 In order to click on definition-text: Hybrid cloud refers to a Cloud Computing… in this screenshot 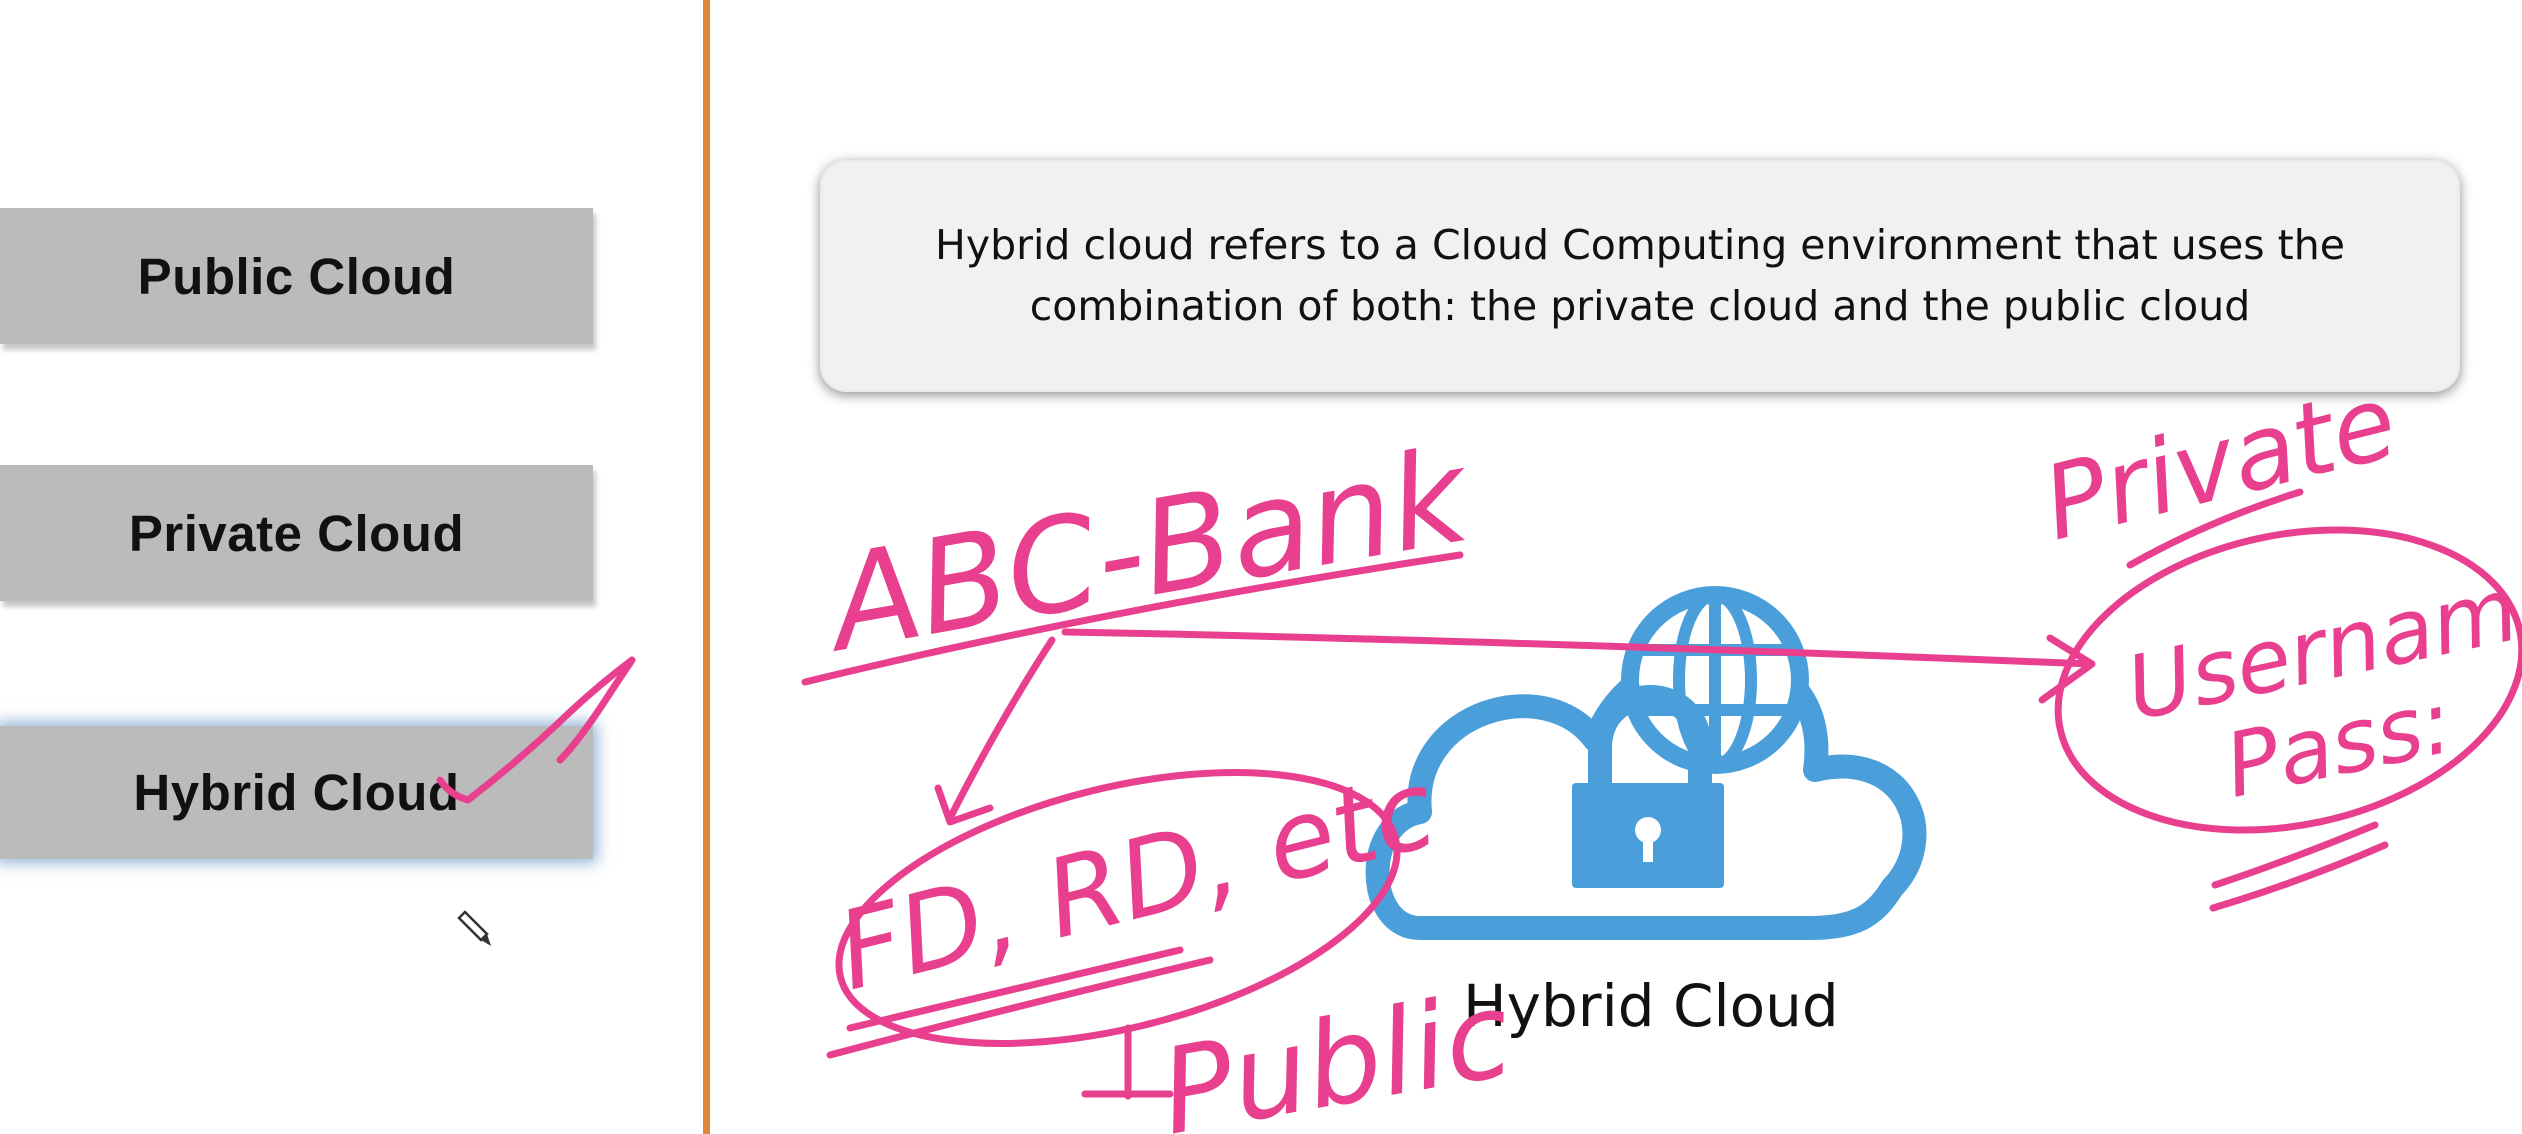, I will do `click(1640, 275)`.